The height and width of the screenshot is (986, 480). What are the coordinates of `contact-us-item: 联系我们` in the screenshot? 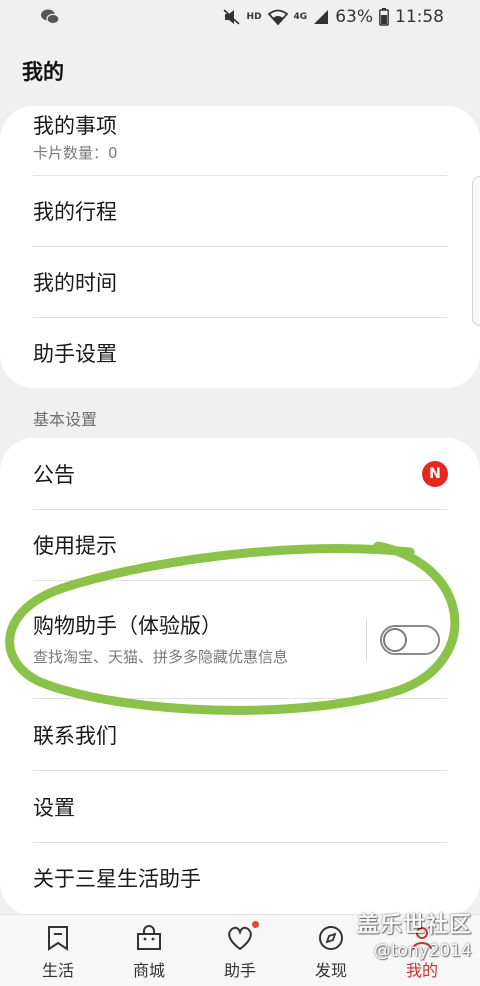 It's located at (240, 734).